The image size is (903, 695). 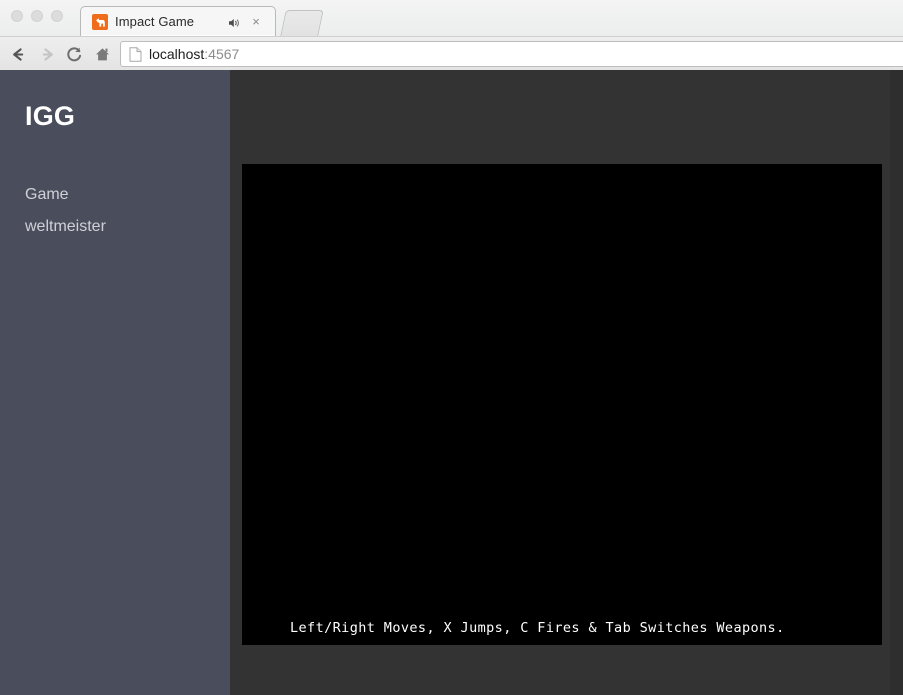 I want to click on url-host: localhost, so click(x=177, y=54).